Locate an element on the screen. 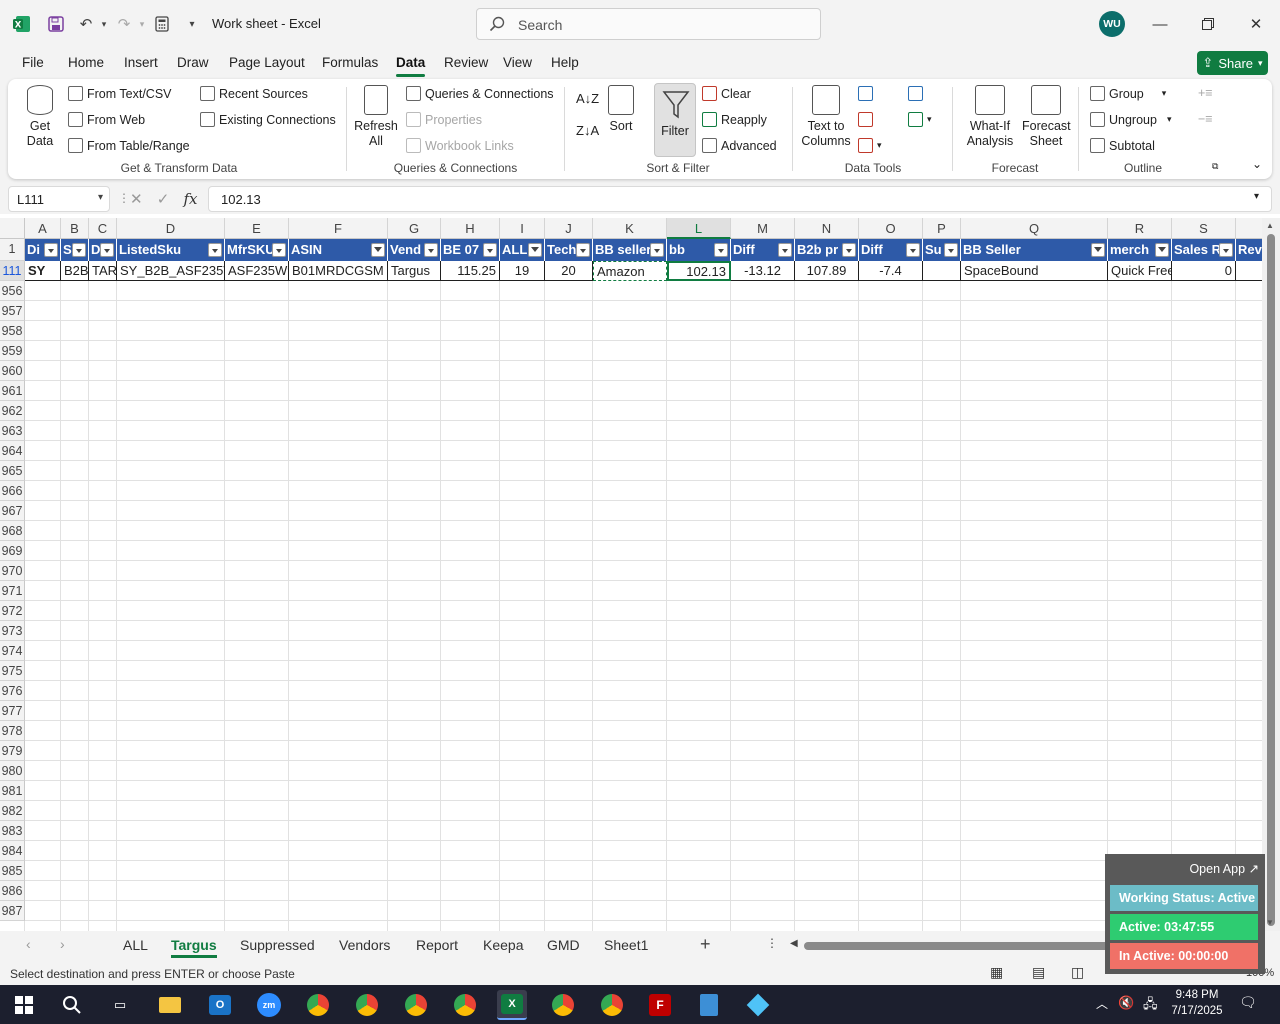  tab-draw: Draw is located at coordinates (193, 62).